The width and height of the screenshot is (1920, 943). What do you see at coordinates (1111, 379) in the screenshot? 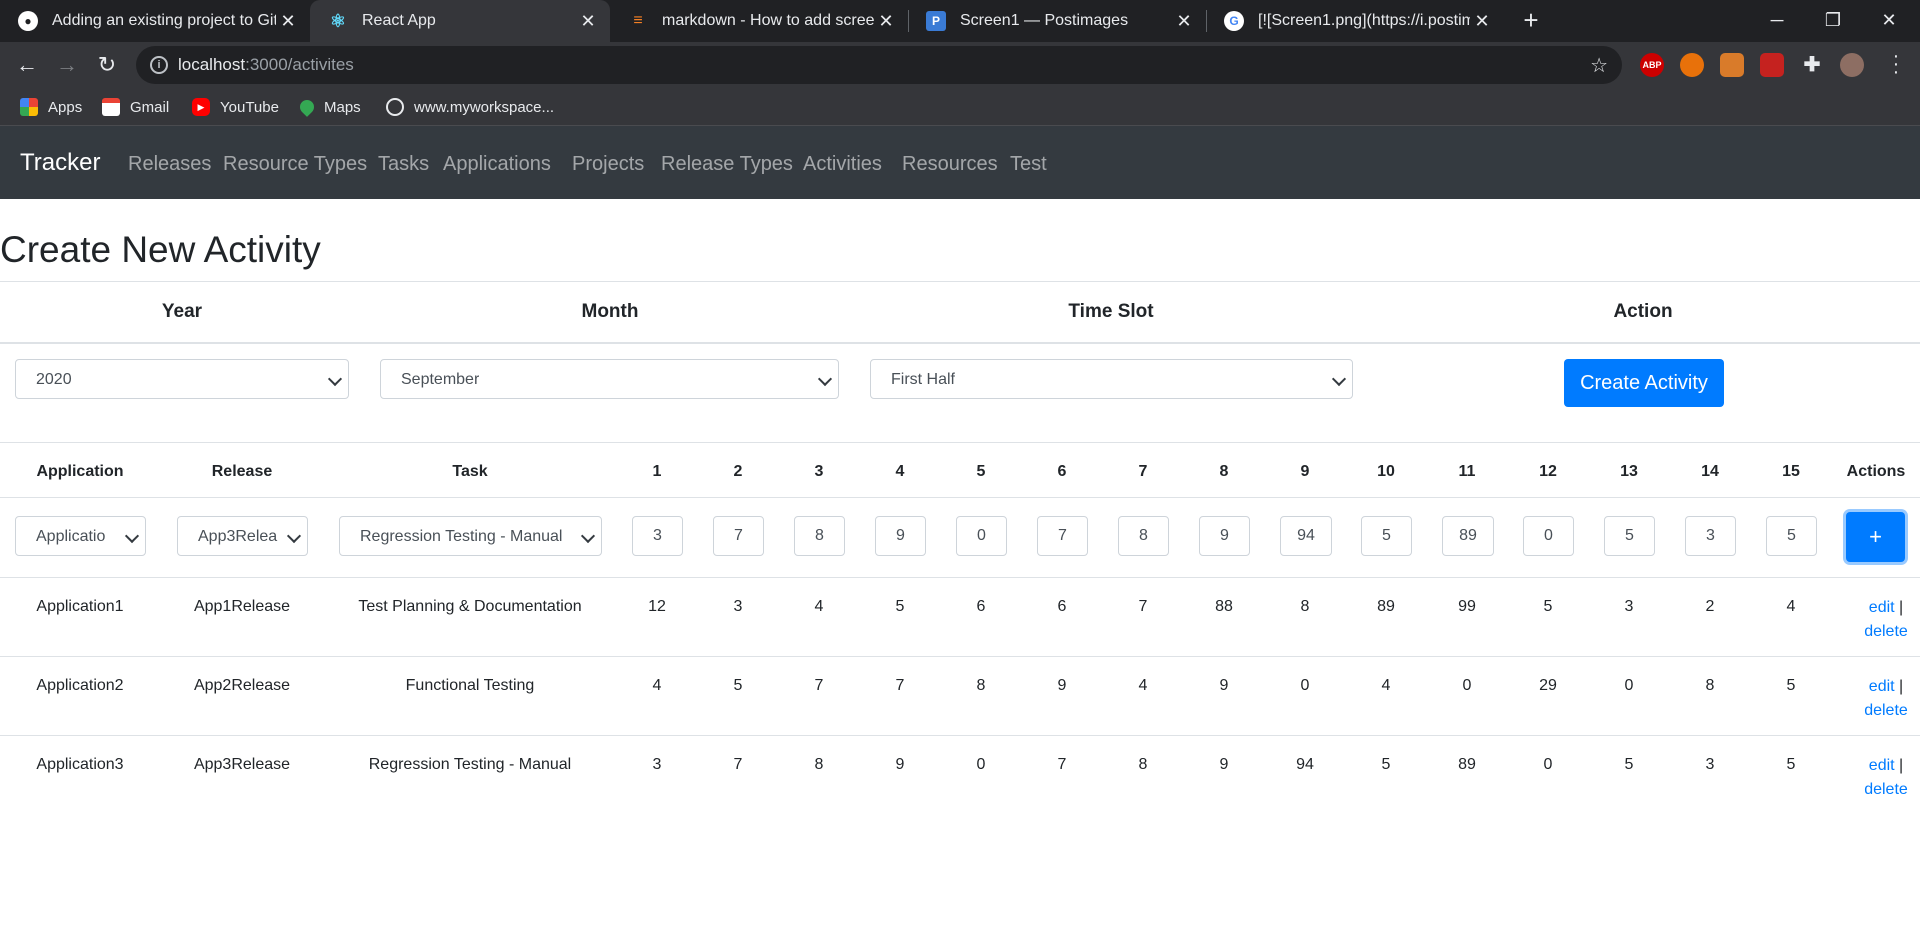
I see `time-slot-select: First Half` at bounding box center [1111, 379].